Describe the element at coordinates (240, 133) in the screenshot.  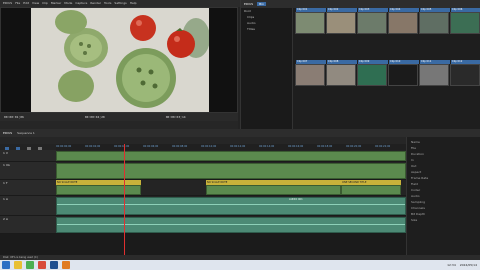
I see `timeline-toolbar: EDIUS Sequence 1` at that location.